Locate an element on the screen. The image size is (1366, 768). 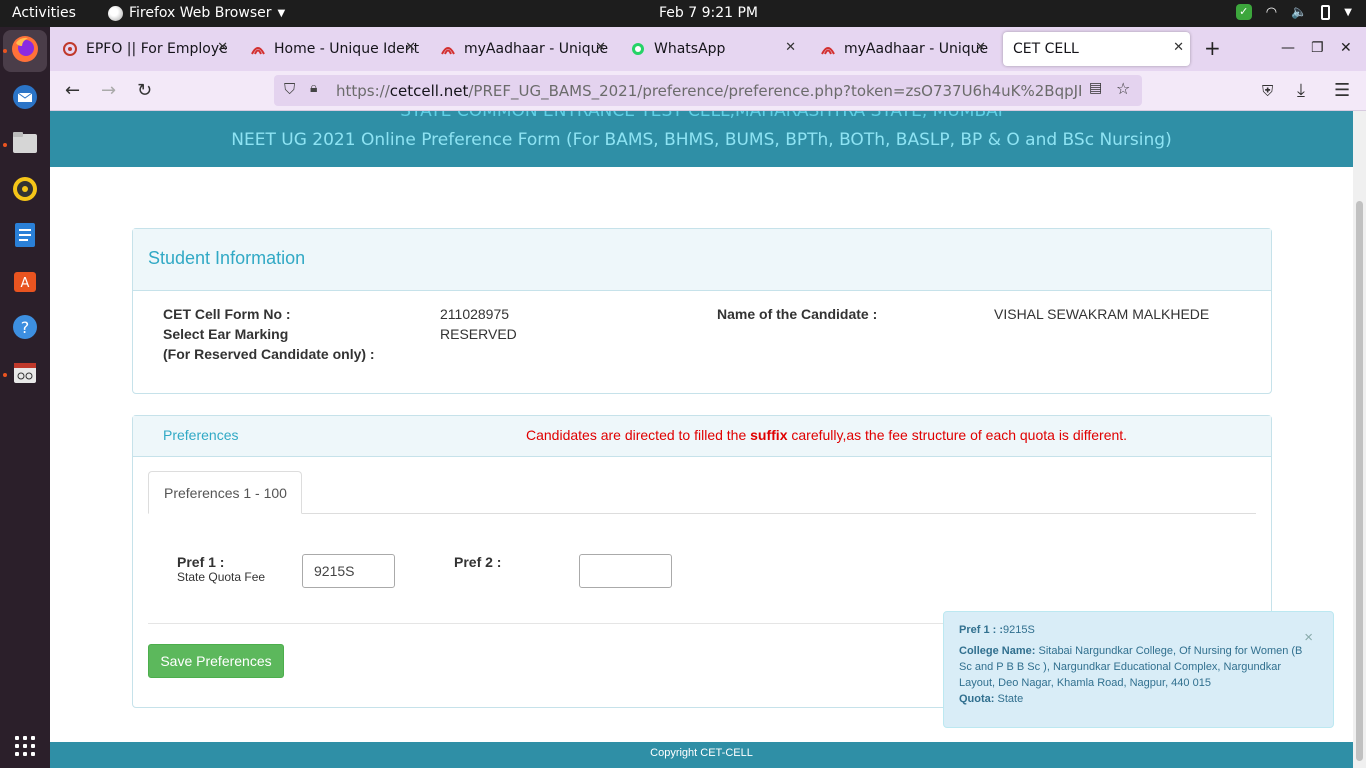
form-no-label: CET Cell Form No : is located at coordinates (227, 314).